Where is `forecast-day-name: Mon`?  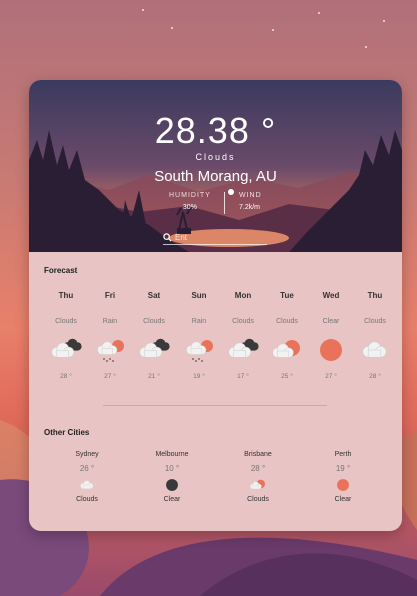
forecast-day-name: Mon is located at coordinates (243, 295).